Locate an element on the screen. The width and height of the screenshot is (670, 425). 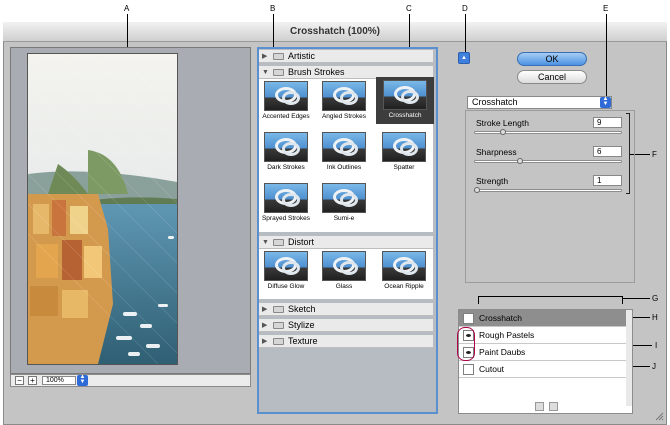
filter-diffuse-glow: Diffuse Glow is located at coordinates (286, 271).